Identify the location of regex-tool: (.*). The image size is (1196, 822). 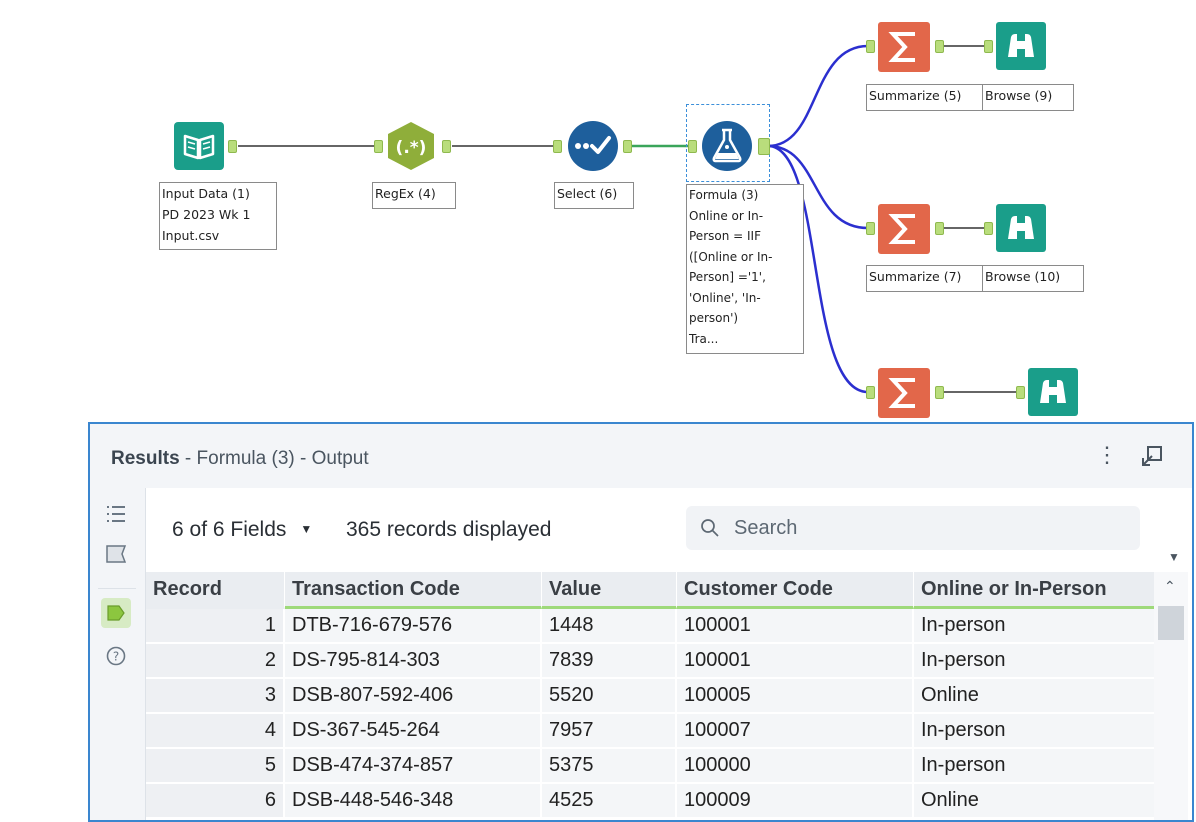
(411, 146).